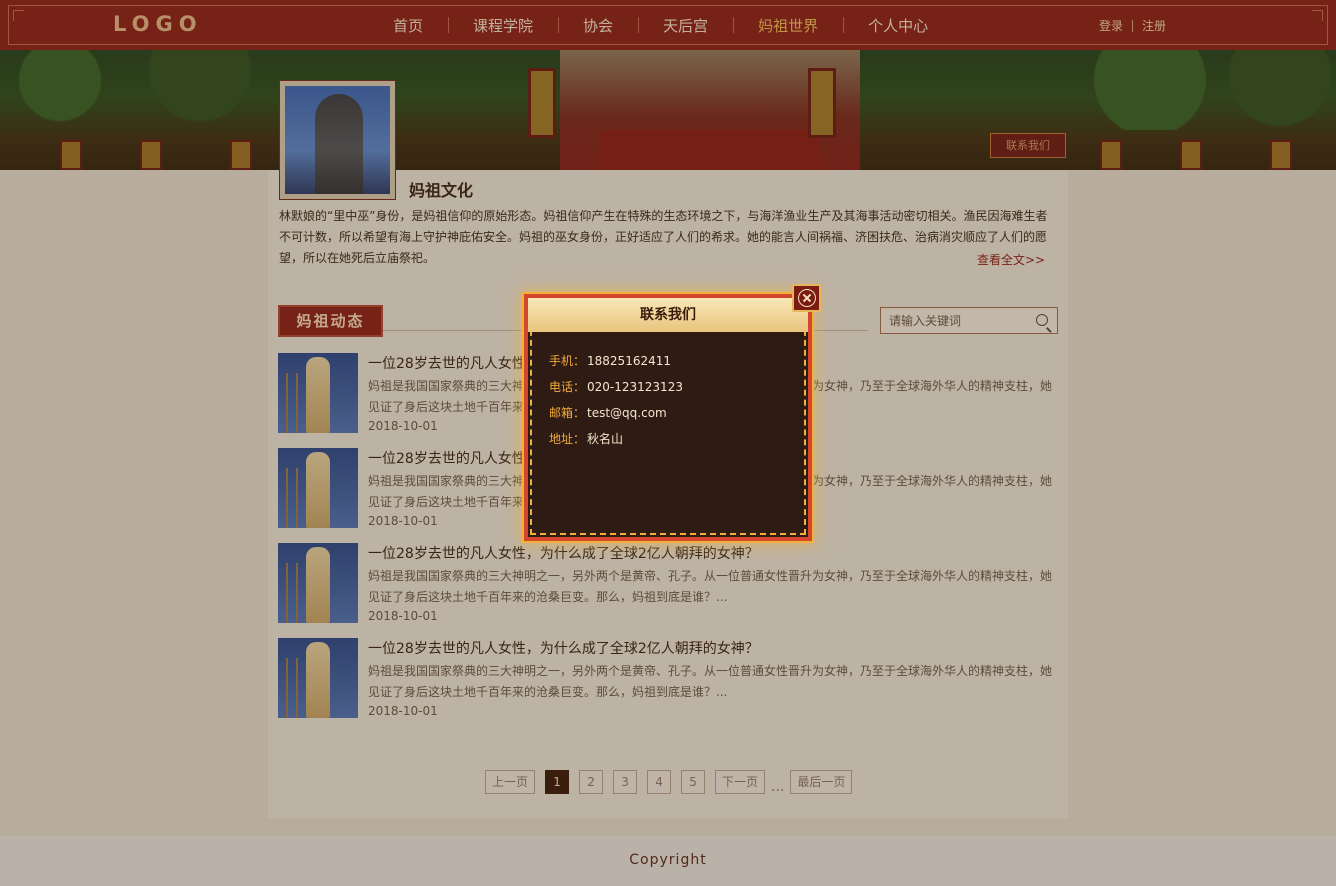 This screenshot has width=1336, height=886. I want to click on email-value: test@qq.com, so click(627, 413).